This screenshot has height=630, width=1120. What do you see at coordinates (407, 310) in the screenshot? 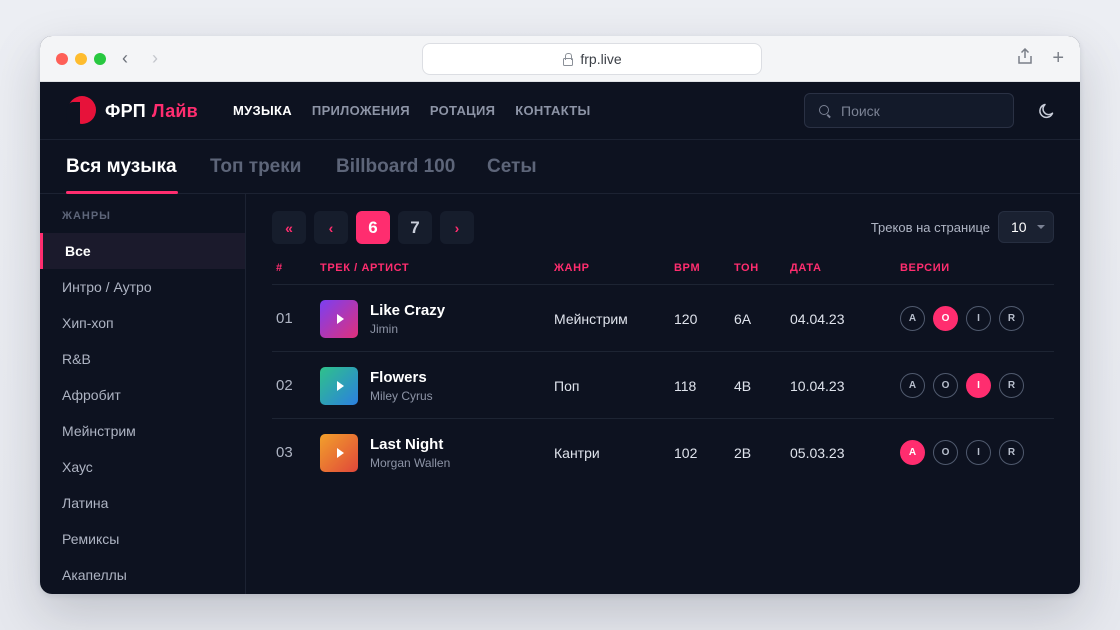
I see `track-title: Like Crazy` at bounding box center [407, 310].